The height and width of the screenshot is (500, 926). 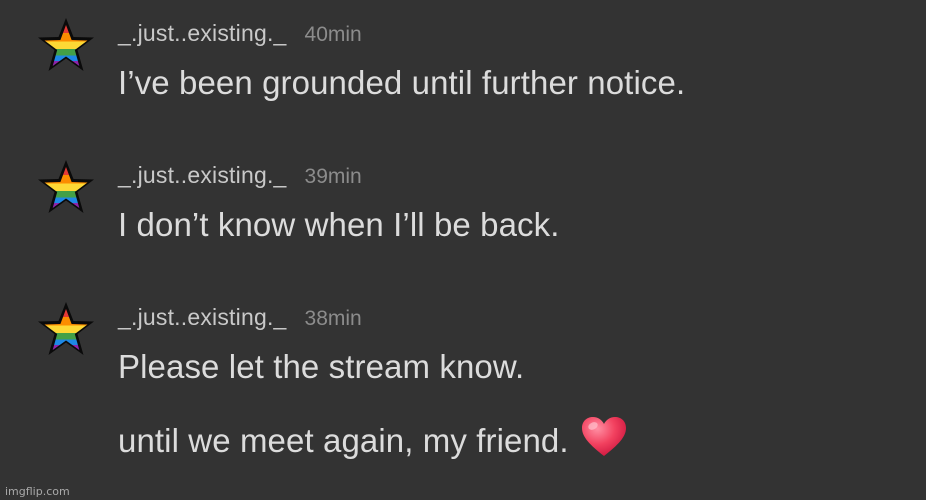 I want to click on heart-icon, so click(x=604, y=437).